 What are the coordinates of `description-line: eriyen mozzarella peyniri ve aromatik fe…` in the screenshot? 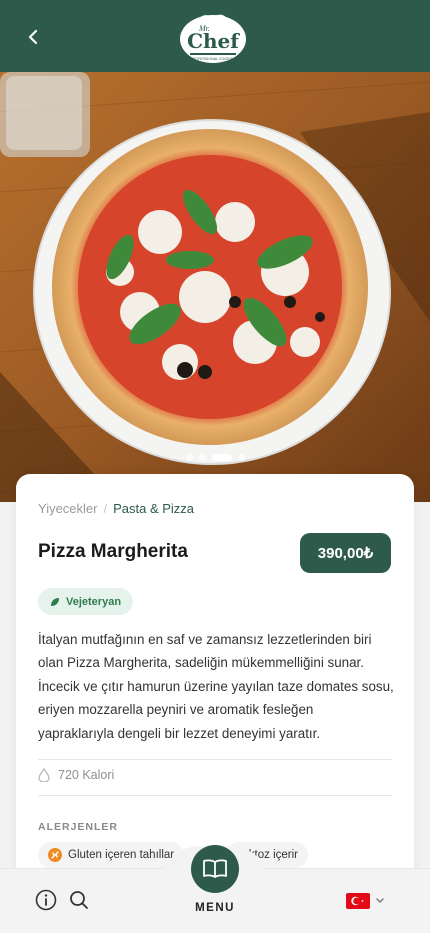 It's located at (176, 710).